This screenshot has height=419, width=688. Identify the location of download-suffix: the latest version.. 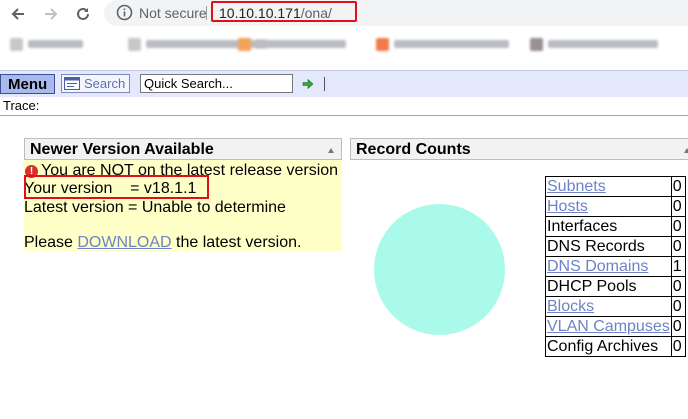
(236, 242).